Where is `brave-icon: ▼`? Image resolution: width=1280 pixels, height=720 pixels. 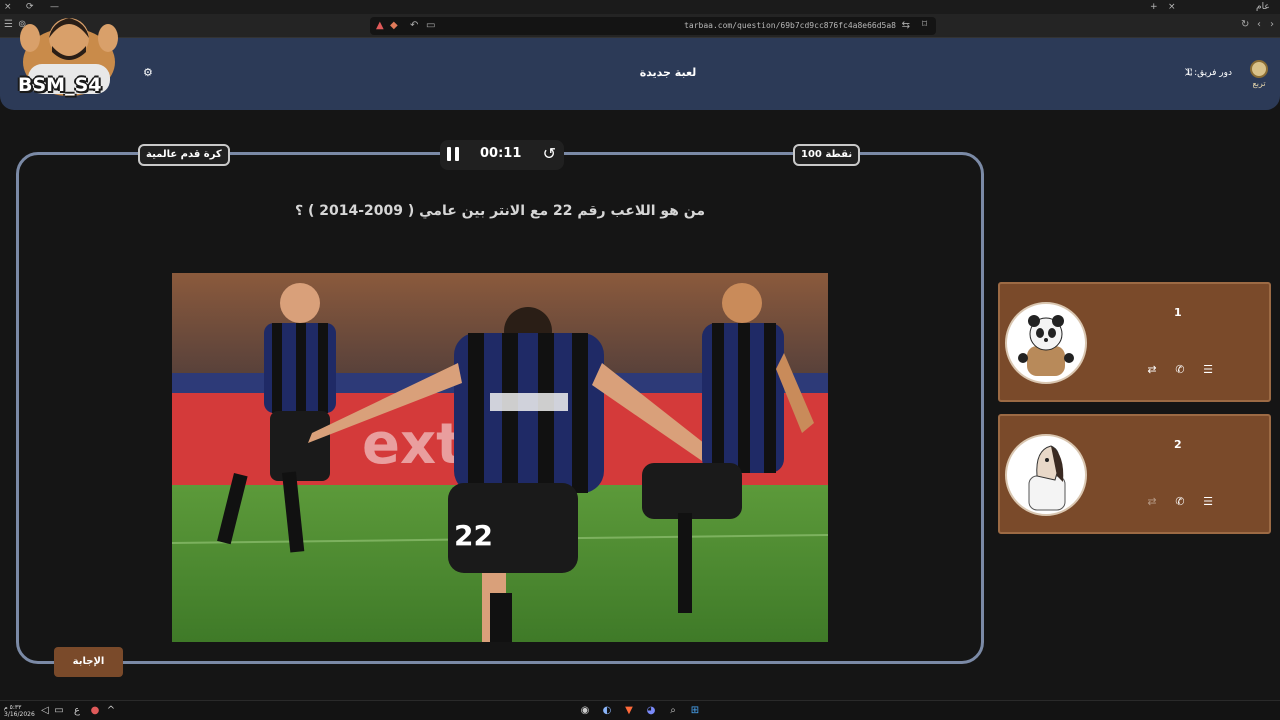
brave-icon: ▼ is located at coordinates (629, 711).